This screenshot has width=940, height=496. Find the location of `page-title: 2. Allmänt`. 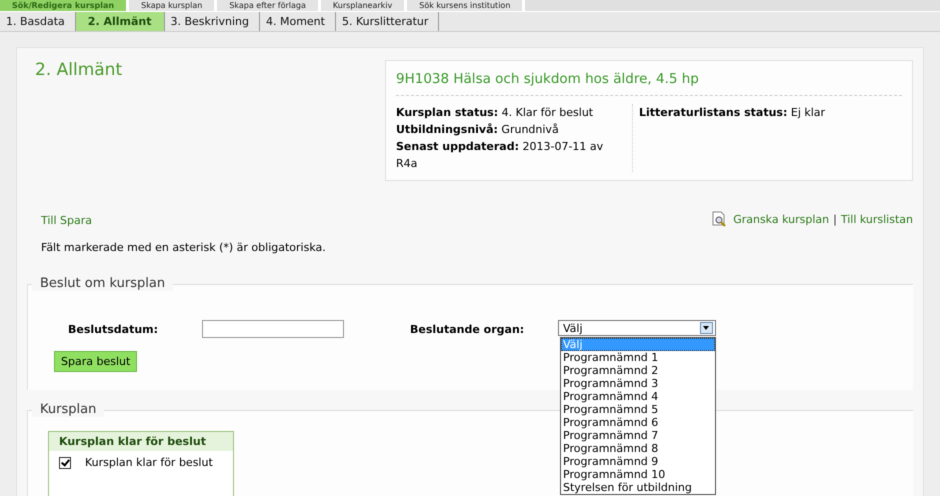

page-title: 2. Allmänt is located at coordinates (78, 71).